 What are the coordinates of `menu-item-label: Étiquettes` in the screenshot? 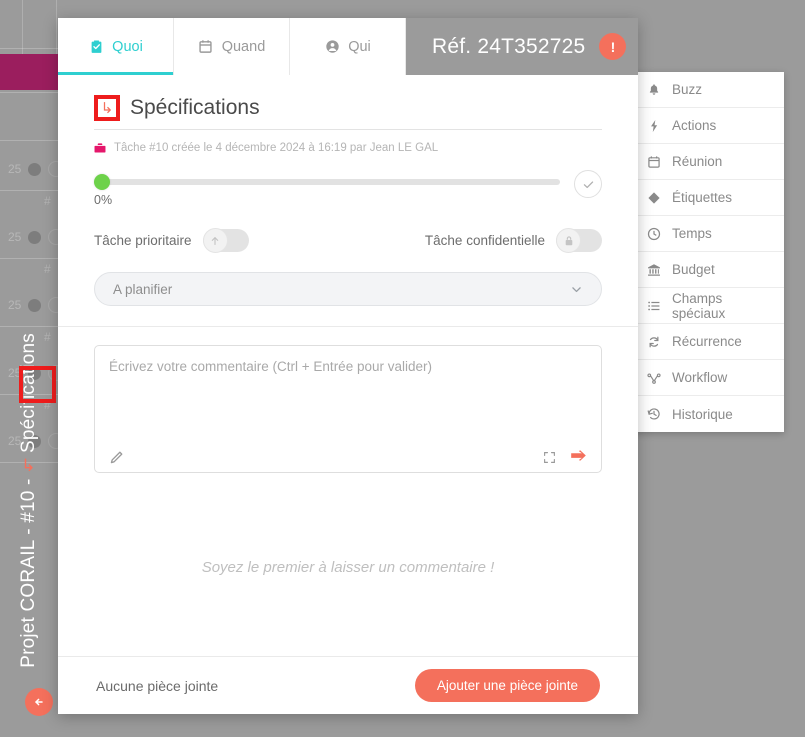 It's located at (702, 197).